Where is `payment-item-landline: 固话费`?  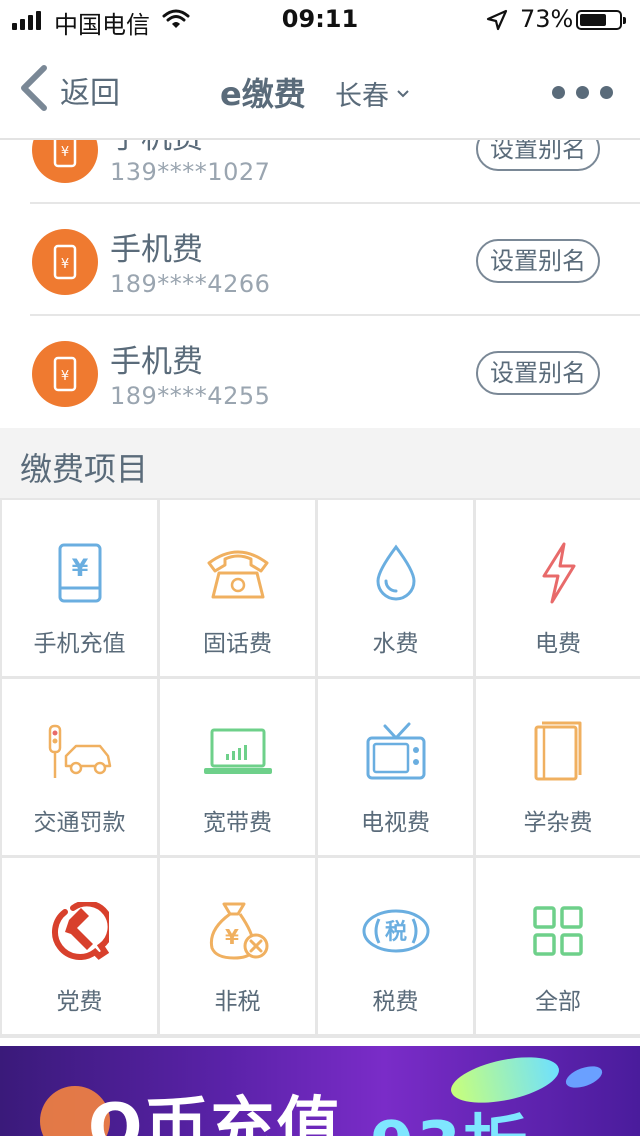
payment-item-landline: 固话费 is located at coordinates (237, 588).